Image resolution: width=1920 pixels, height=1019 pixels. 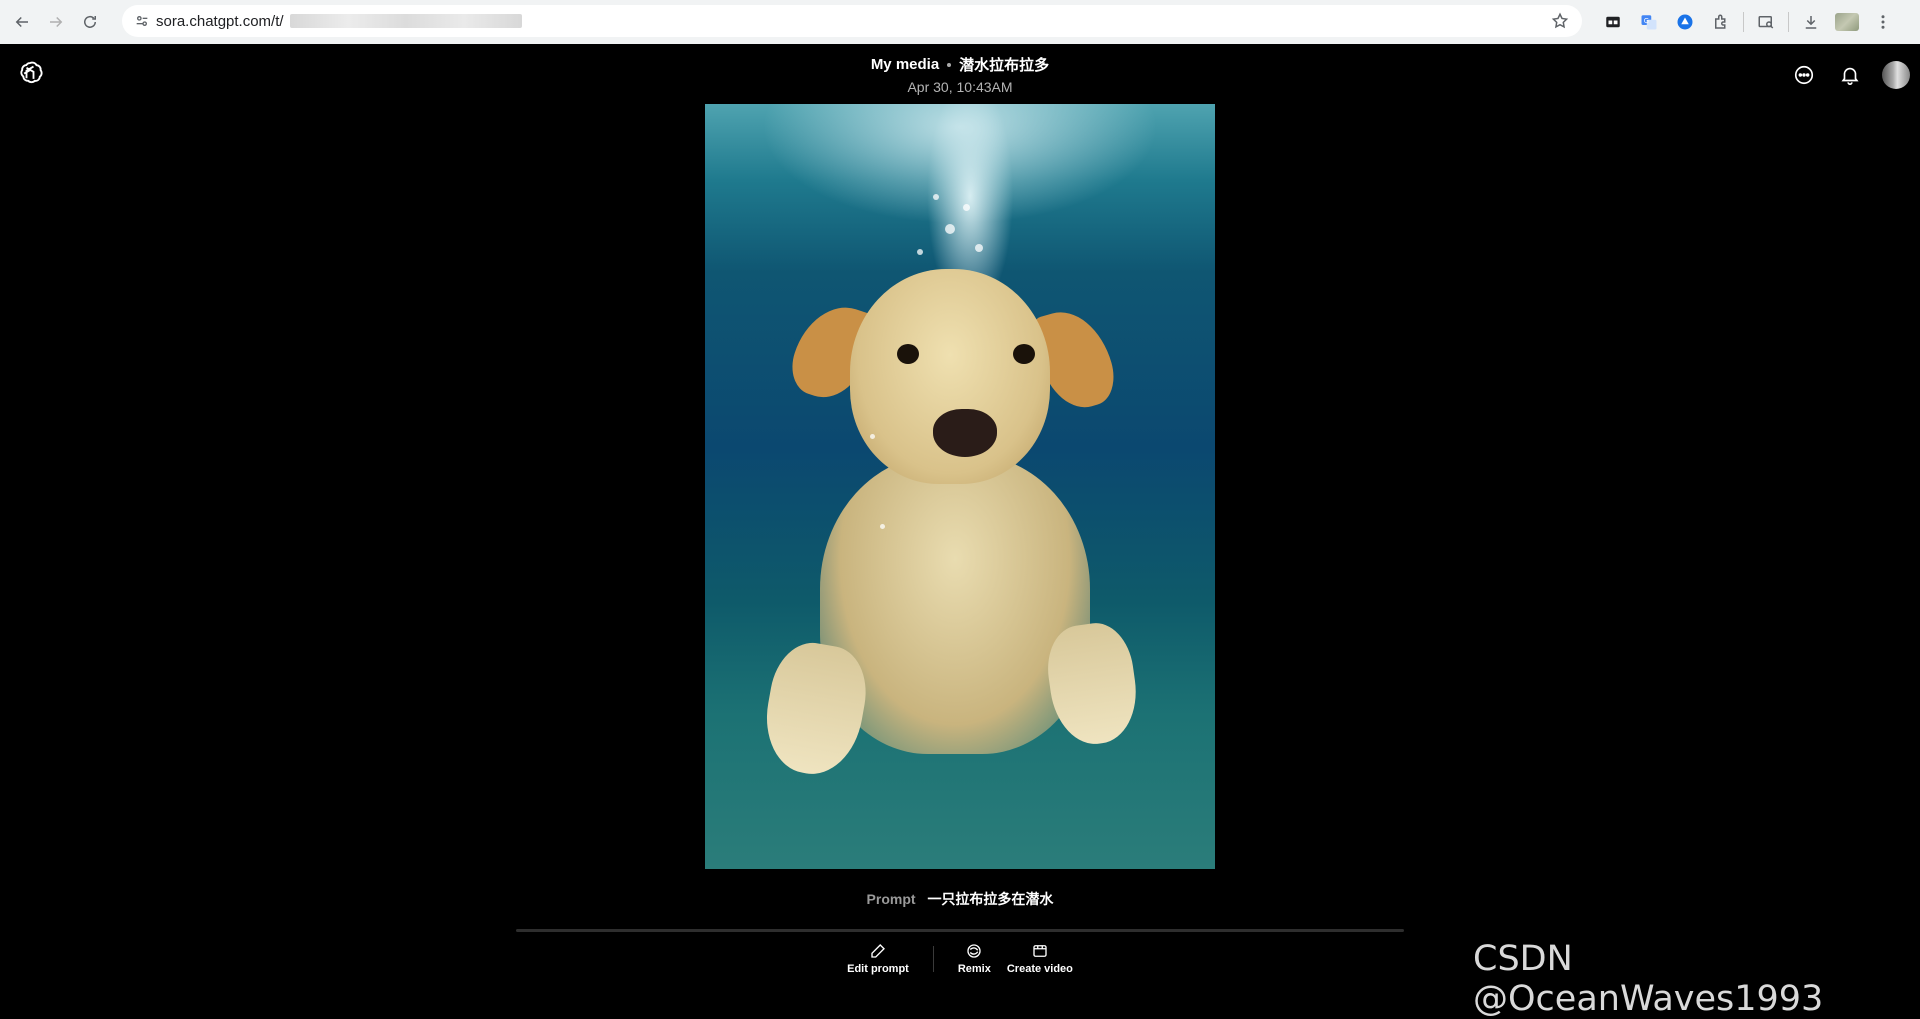 I want to click on top-right-controls, so click(x=1850, y=75).